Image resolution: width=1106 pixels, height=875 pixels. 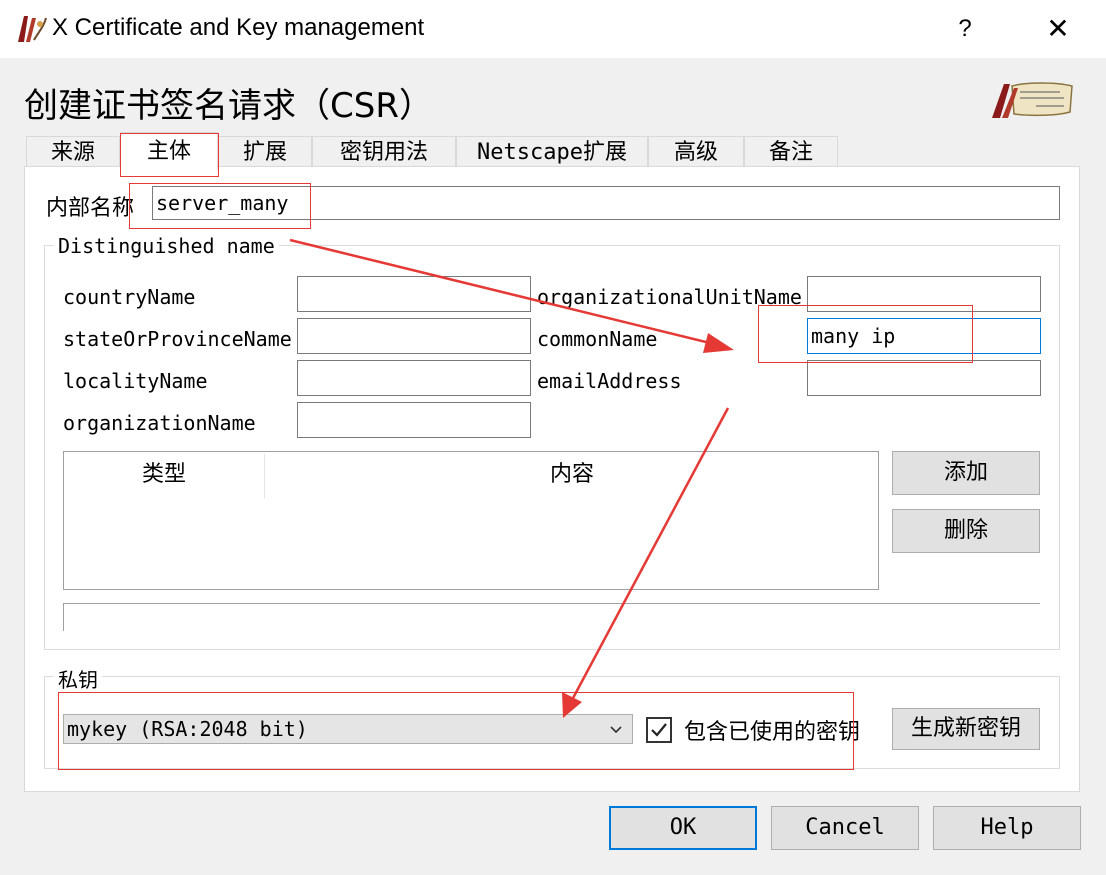 What do you see at coordinates (966, 473) in the screenshot?
I see `add-button: 添加` at bounding box center [966, 473].